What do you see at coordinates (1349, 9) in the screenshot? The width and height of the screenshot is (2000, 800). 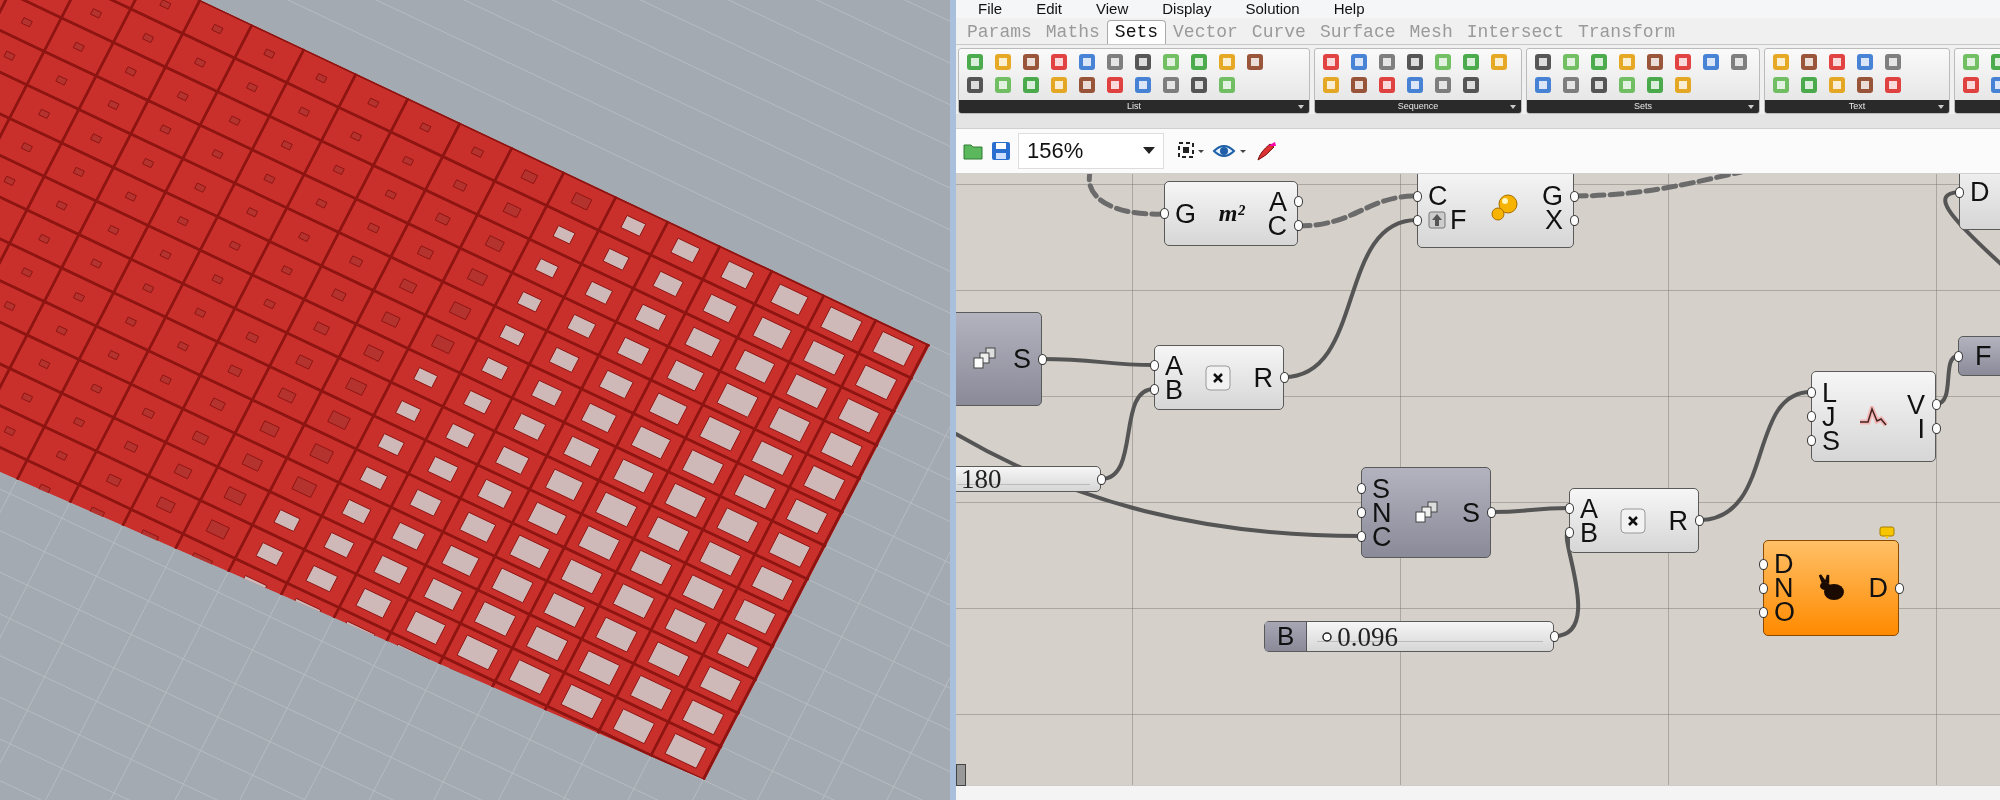 I see `menu-item: Help` at bounding box center [1349, 9].